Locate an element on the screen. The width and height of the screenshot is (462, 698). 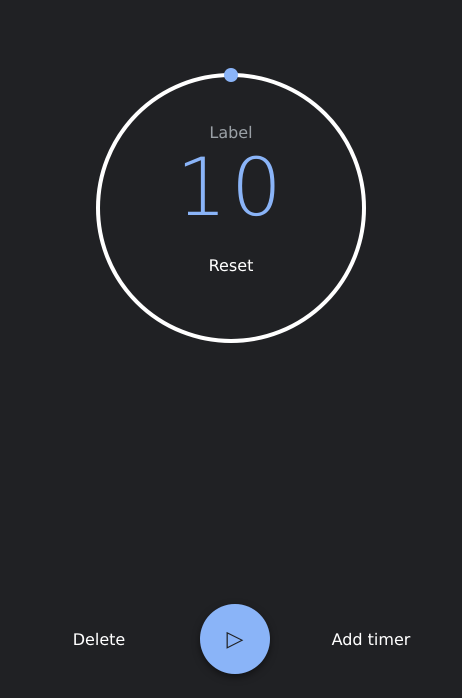
delete-button: Delete is located at coordinates (99, 639).